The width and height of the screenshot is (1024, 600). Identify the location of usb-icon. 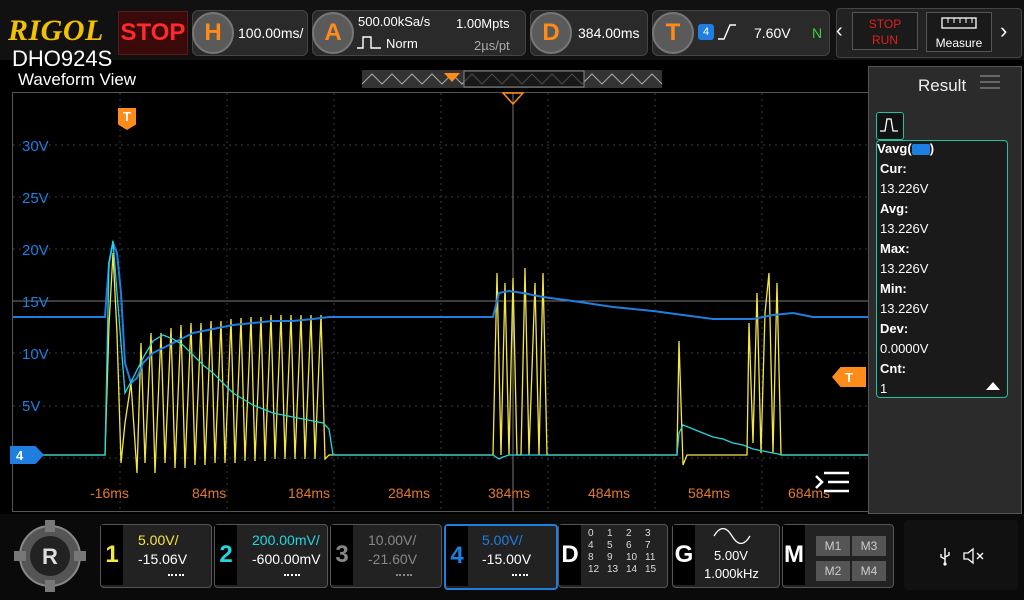
(945, 558).